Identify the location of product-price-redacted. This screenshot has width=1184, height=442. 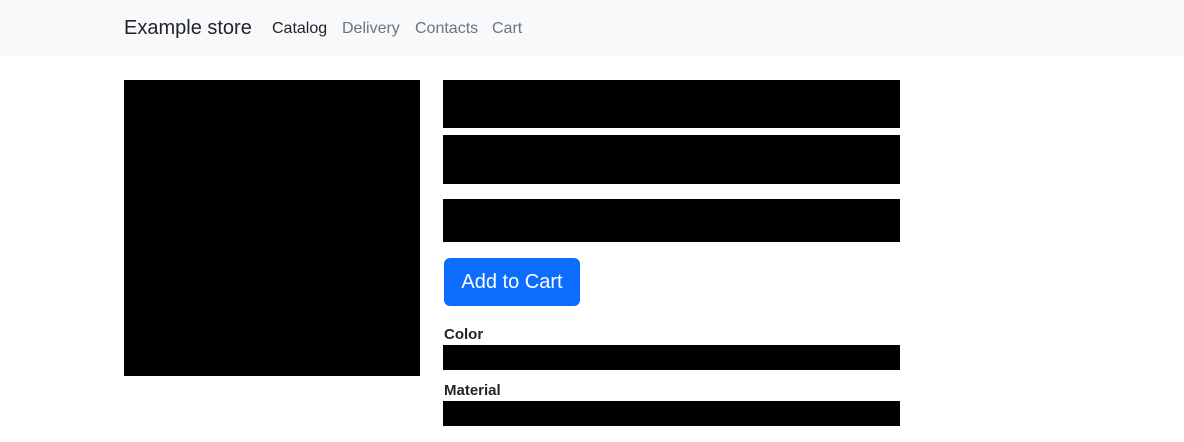
(671, 220).